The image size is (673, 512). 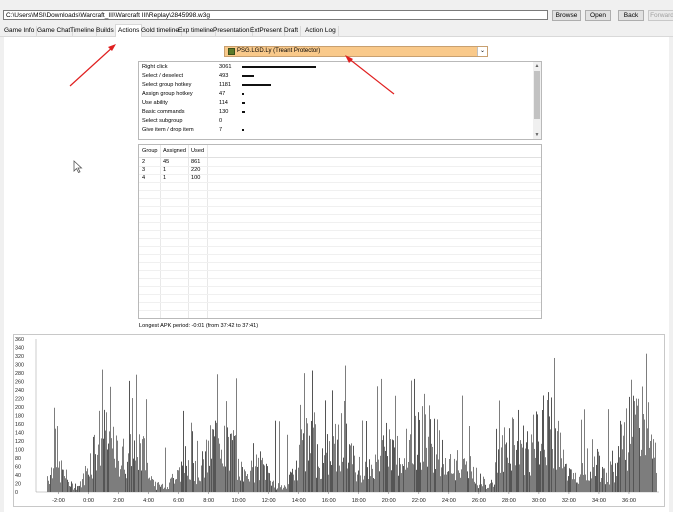 I want to click on browse-button: Browse, so click(x=566, y=15).